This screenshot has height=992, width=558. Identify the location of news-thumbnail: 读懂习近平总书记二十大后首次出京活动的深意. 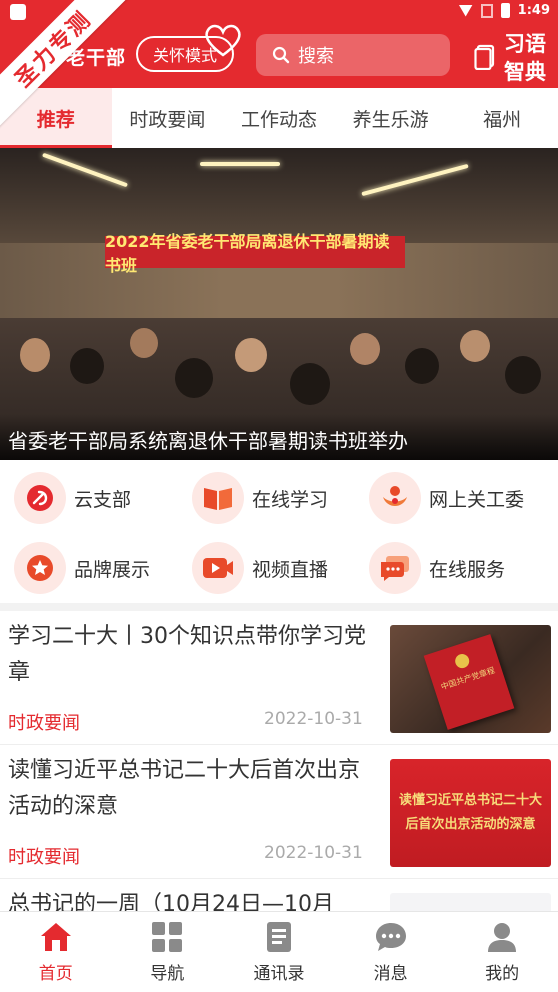
(470, 813).